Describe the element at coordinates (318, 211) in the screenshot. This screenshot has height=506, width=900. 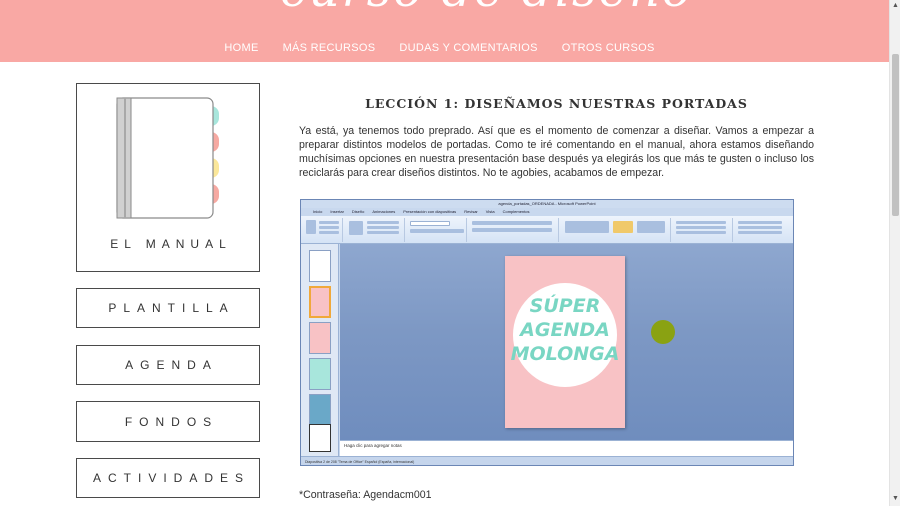
I see `ribbon-tab: Inicio` at that location.